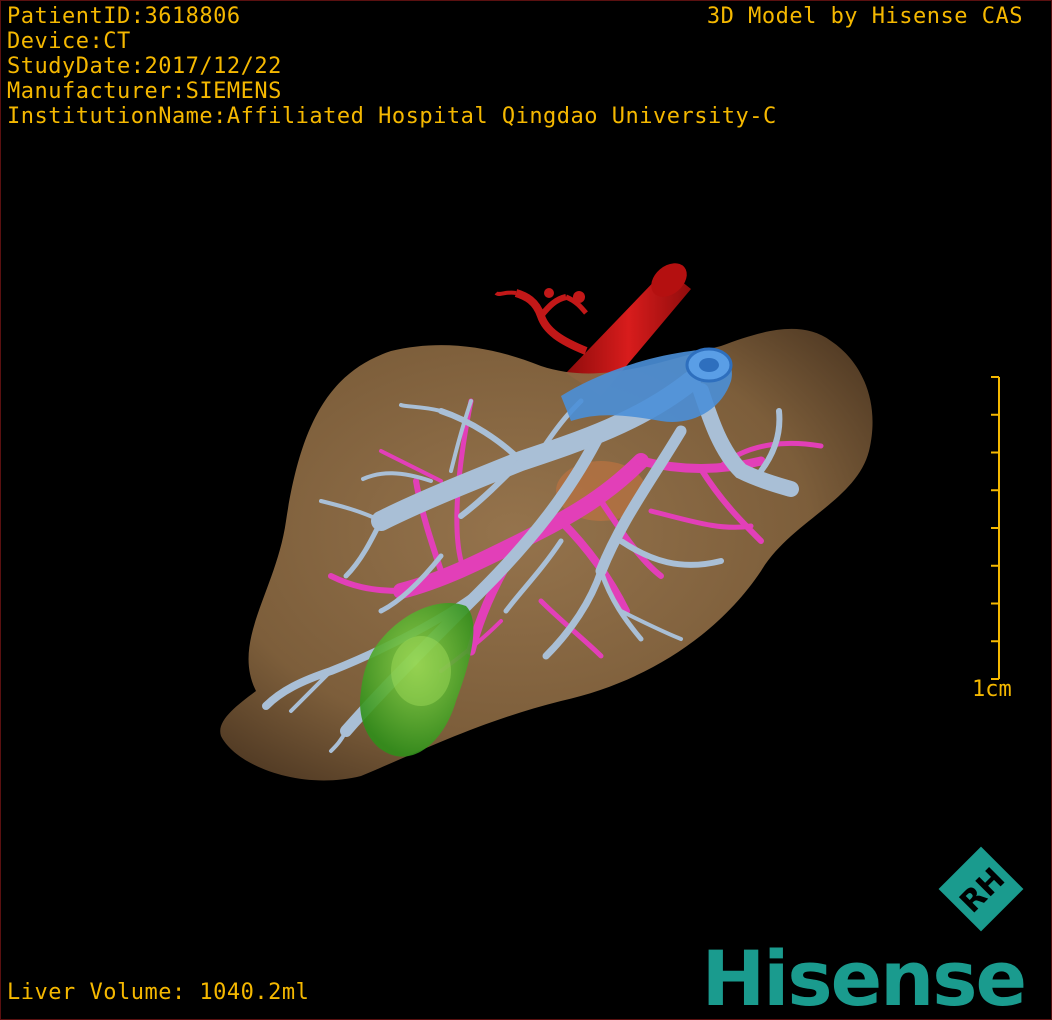  What do you see at coordinates (158, 992) in the screenshot?
I see `liver-volume: Liver Volume: 1040.2ml` at bounding box center [158, 992].